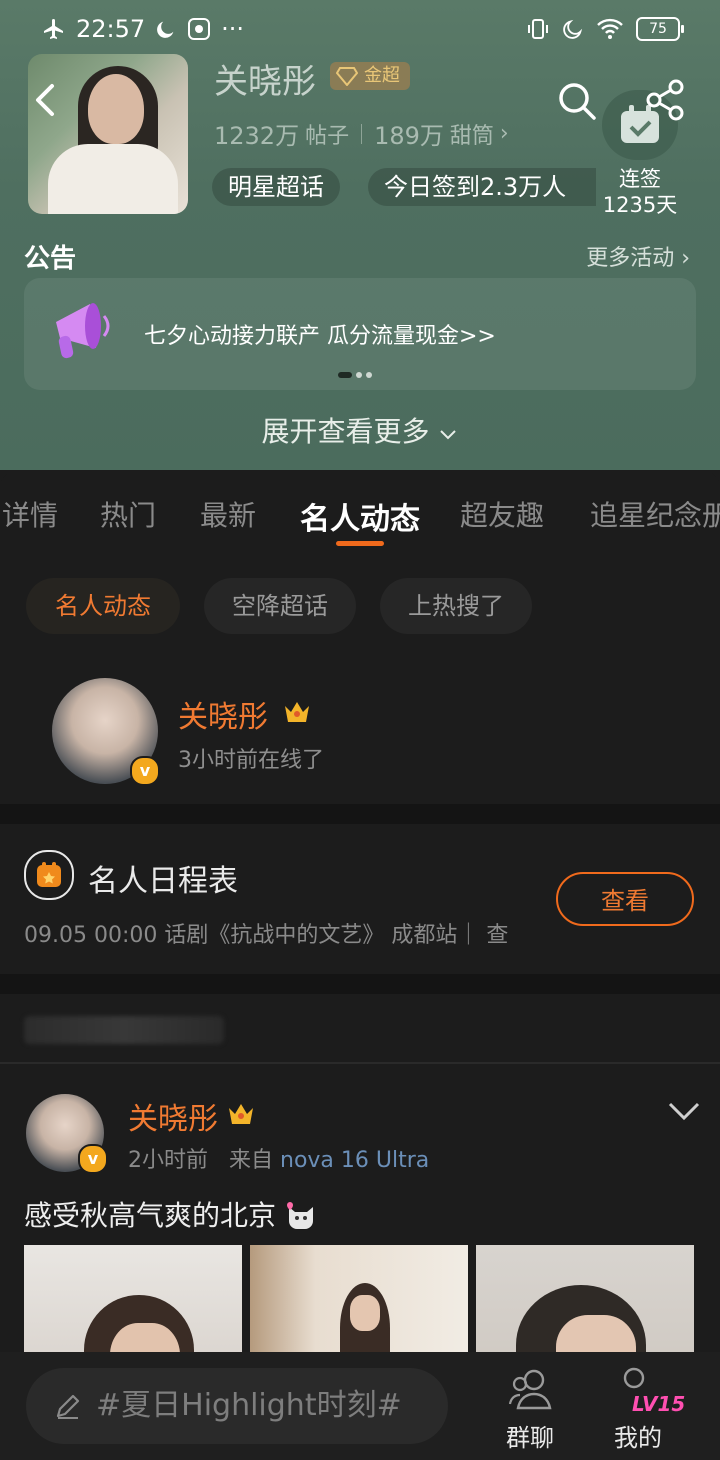  I want to click on post-author-name: 关晓彤, so click(173, 1116).